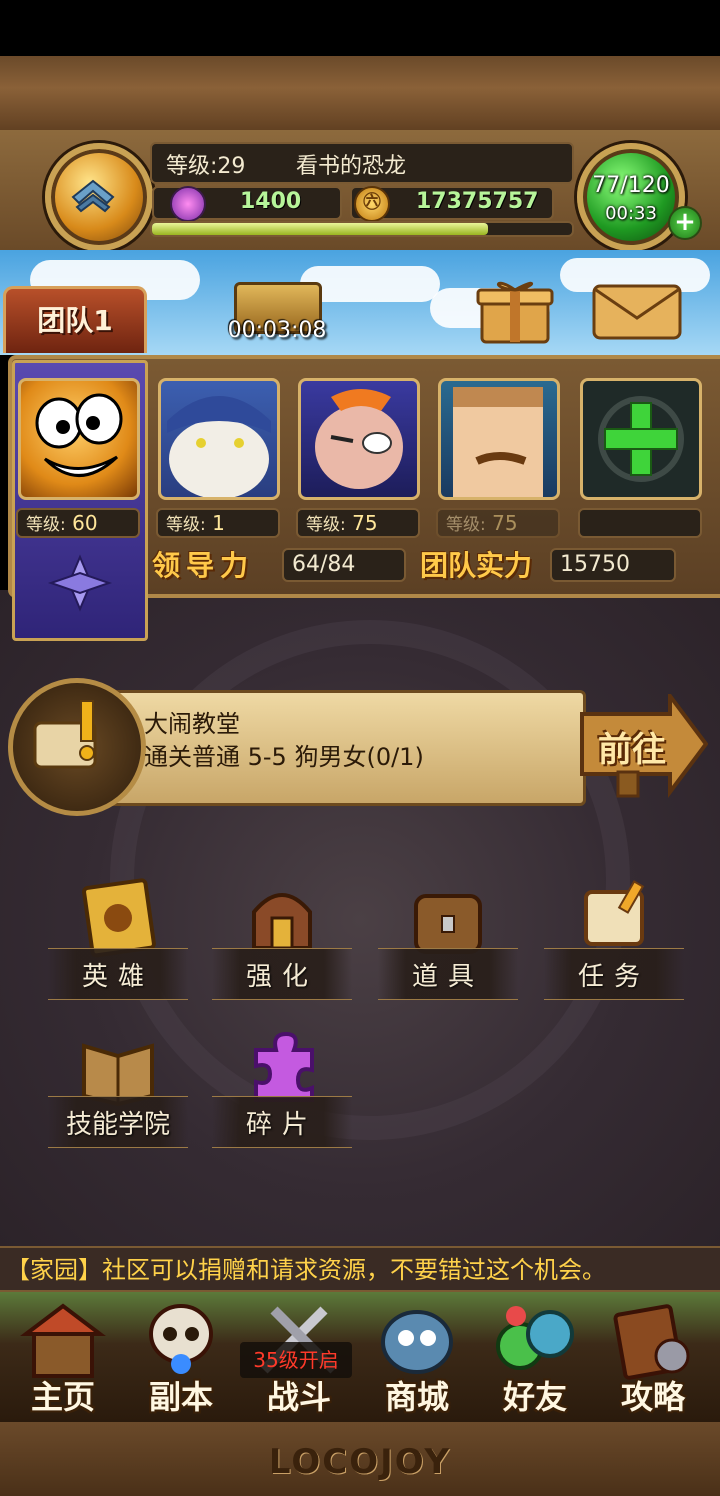 Image resolution: width=720 pixels, height=1496 pixels. I want to click on chest-timer: 00:03:08, so click(277, 330).